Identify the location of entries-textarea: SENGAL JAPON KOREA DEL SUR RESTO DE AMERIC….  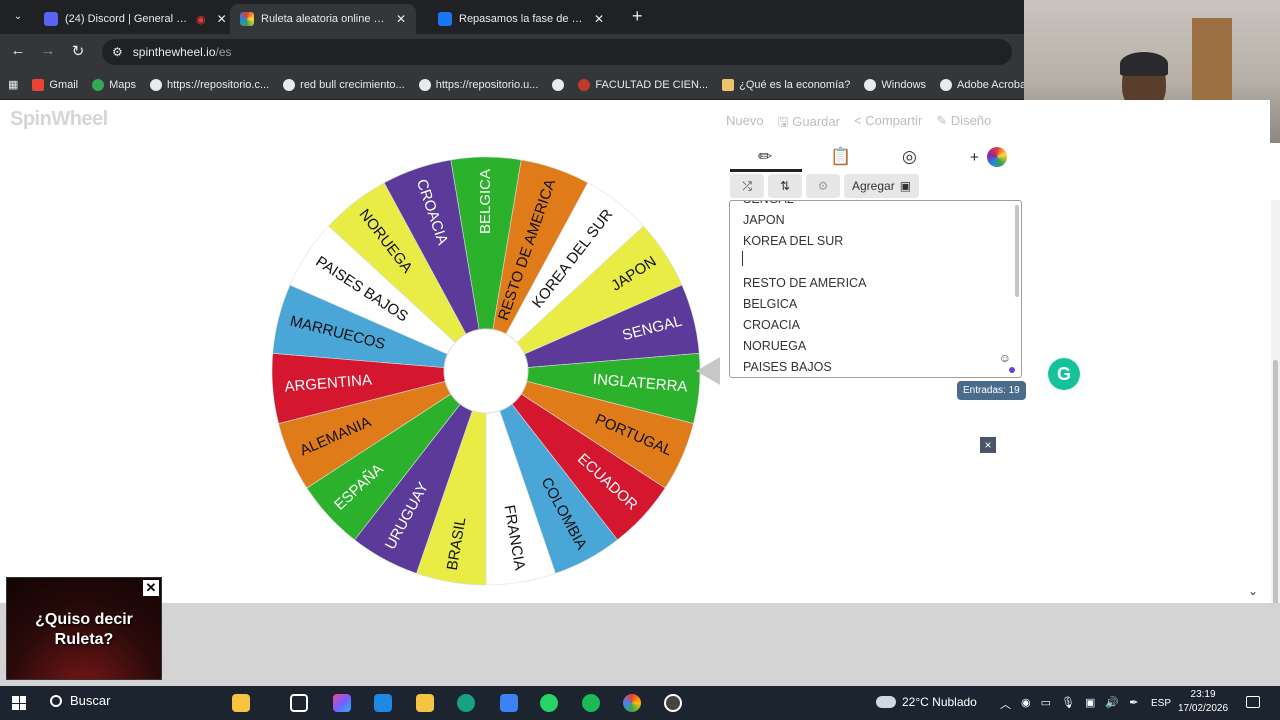
(875, 289).